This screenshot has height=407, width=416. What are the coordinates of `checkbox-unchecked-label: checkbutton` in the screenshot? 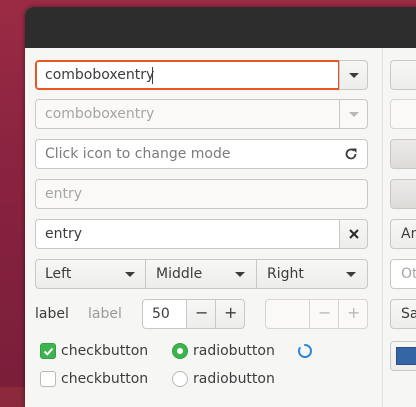 It's located at (104, 379).